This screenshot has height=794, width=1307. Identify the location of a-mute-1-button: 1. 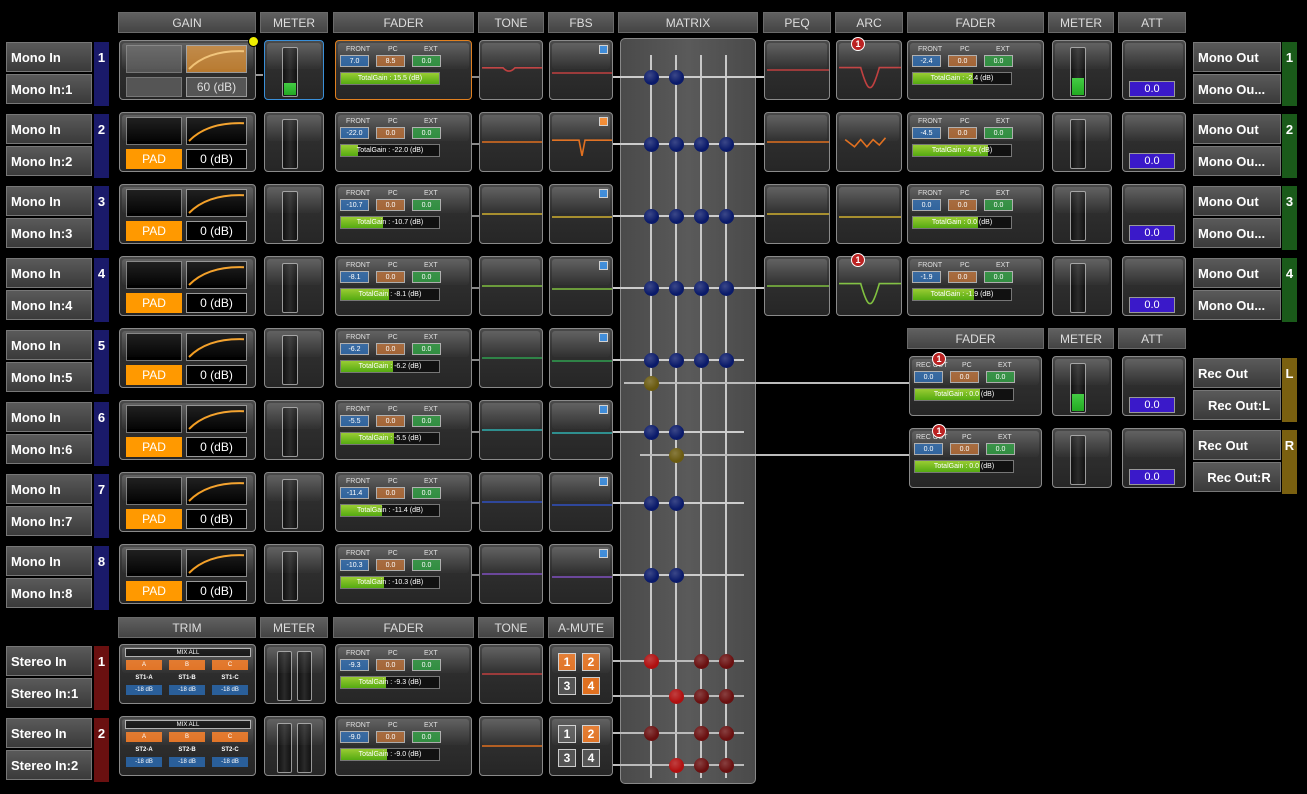
(567, 662).